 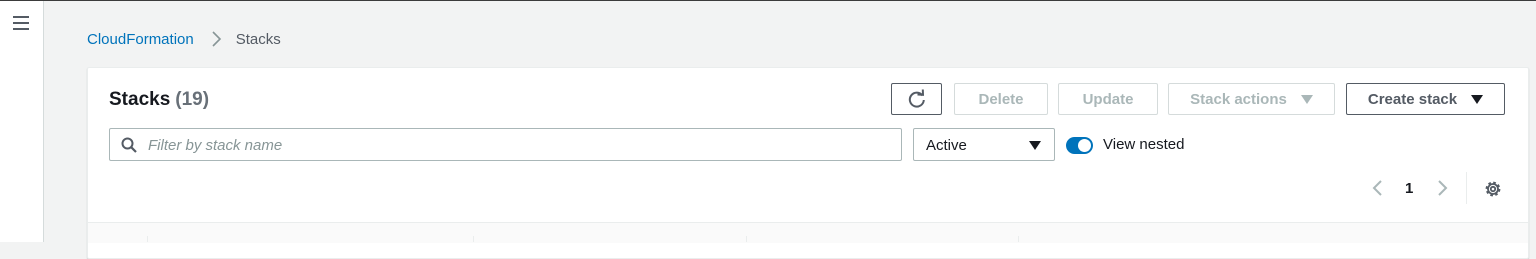 I want to click on status-filter-value: Active, so click(x=946, y=145).